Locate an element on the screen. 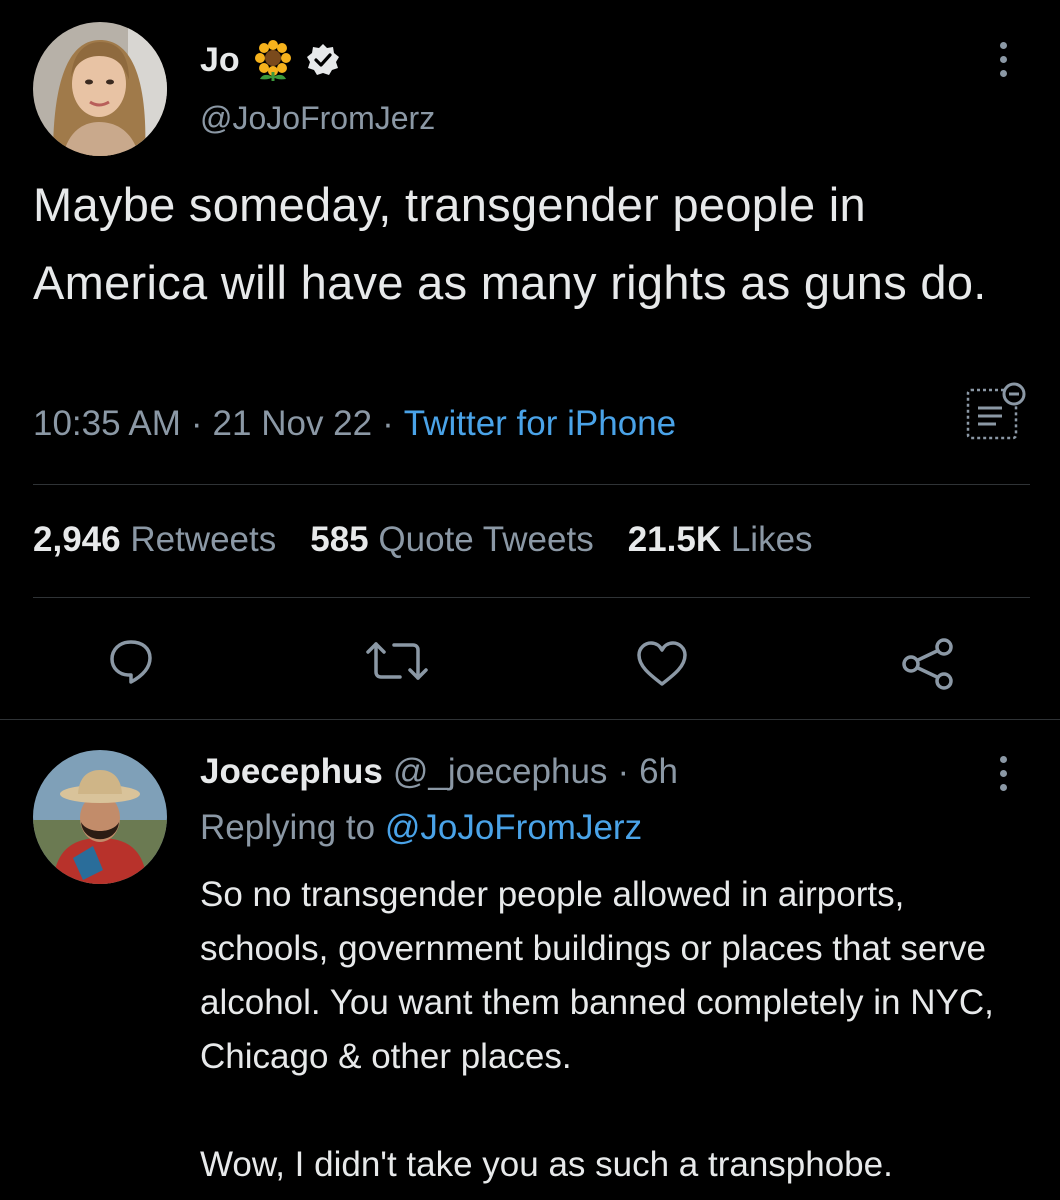 The image size is (1060, 1200). reply-author-handle: @_joecephus is located at coordinates (500, 772).